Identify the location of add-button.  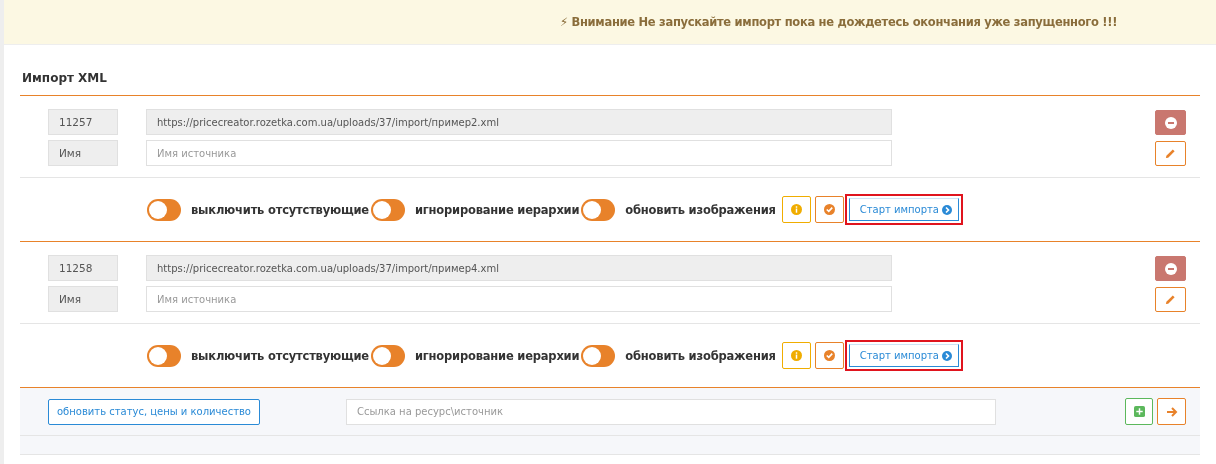
(1139, 411).